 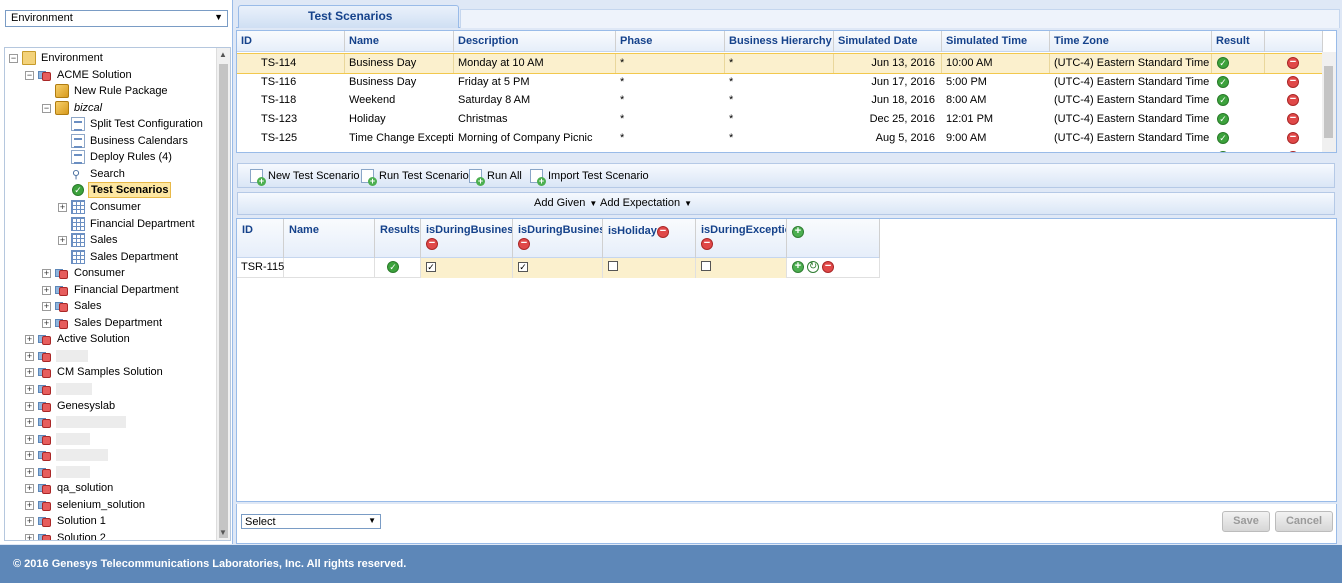 I want to click on grid-scrollbar-thumb, so click(x=1328, y=102).